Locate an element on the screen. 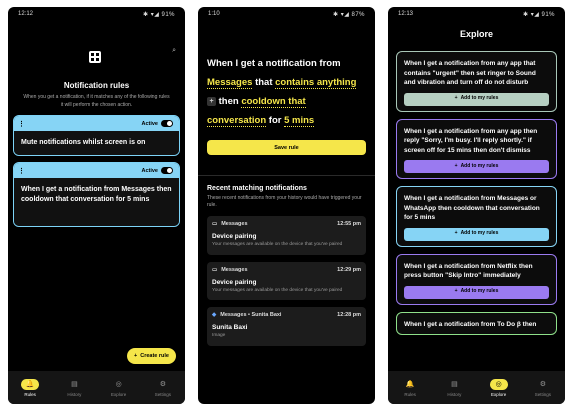 The width and height of the screenshot is (572, 413). status-bar: 12:12 ✱ ▾◢ 91% is located at coordinates (96, 14).